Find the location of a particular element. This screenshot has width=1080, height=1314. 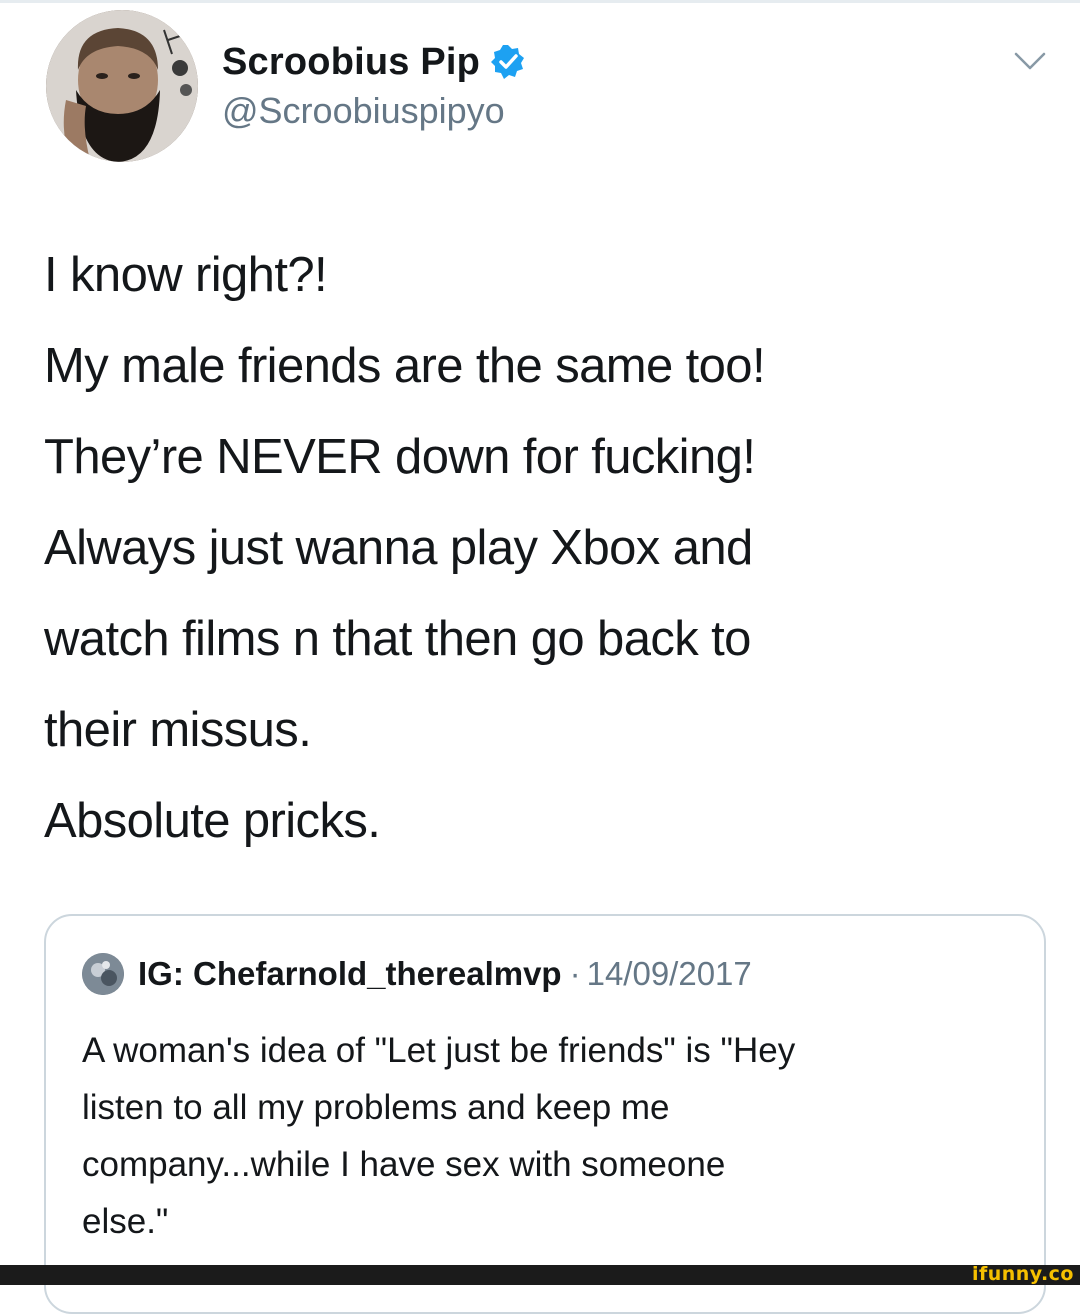

bearded-man-avatar-icon is located at coordinates (122, 86).